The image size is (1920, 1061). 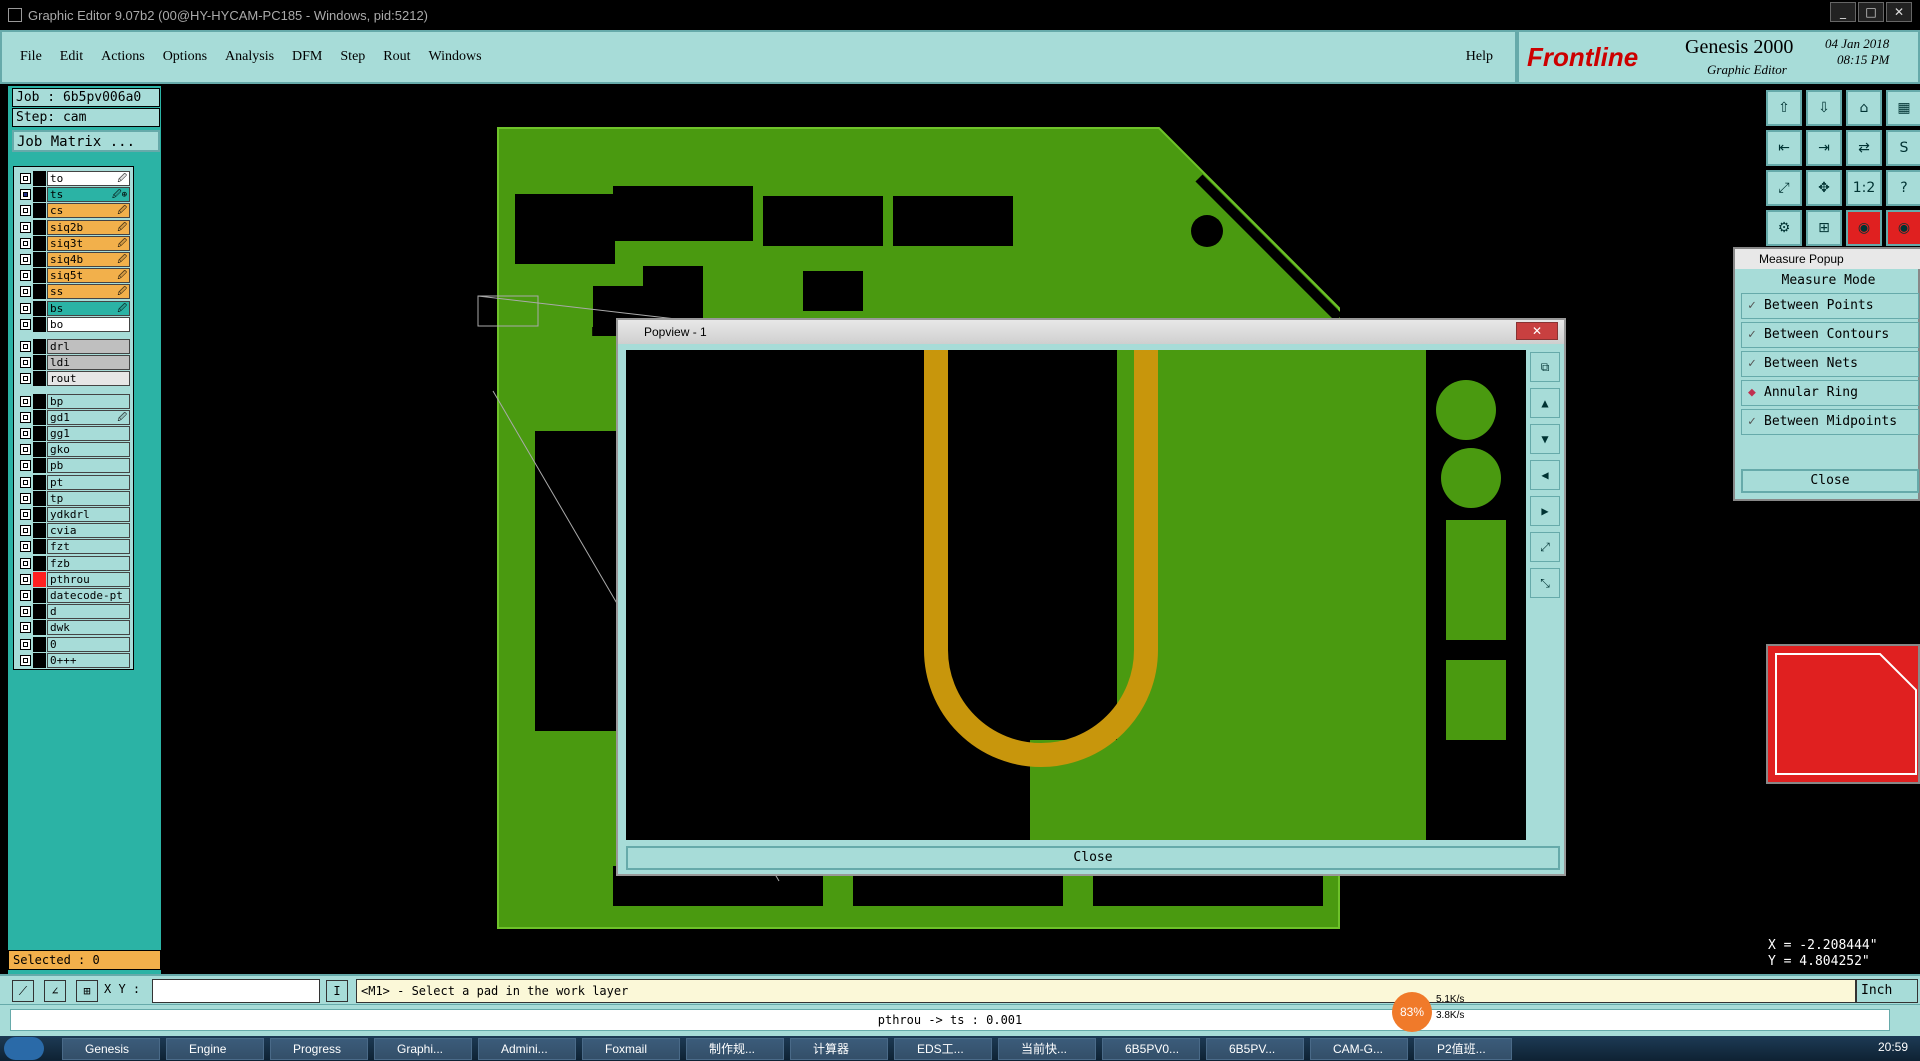 I want to click on xy-input, so click(x=236, y=991).